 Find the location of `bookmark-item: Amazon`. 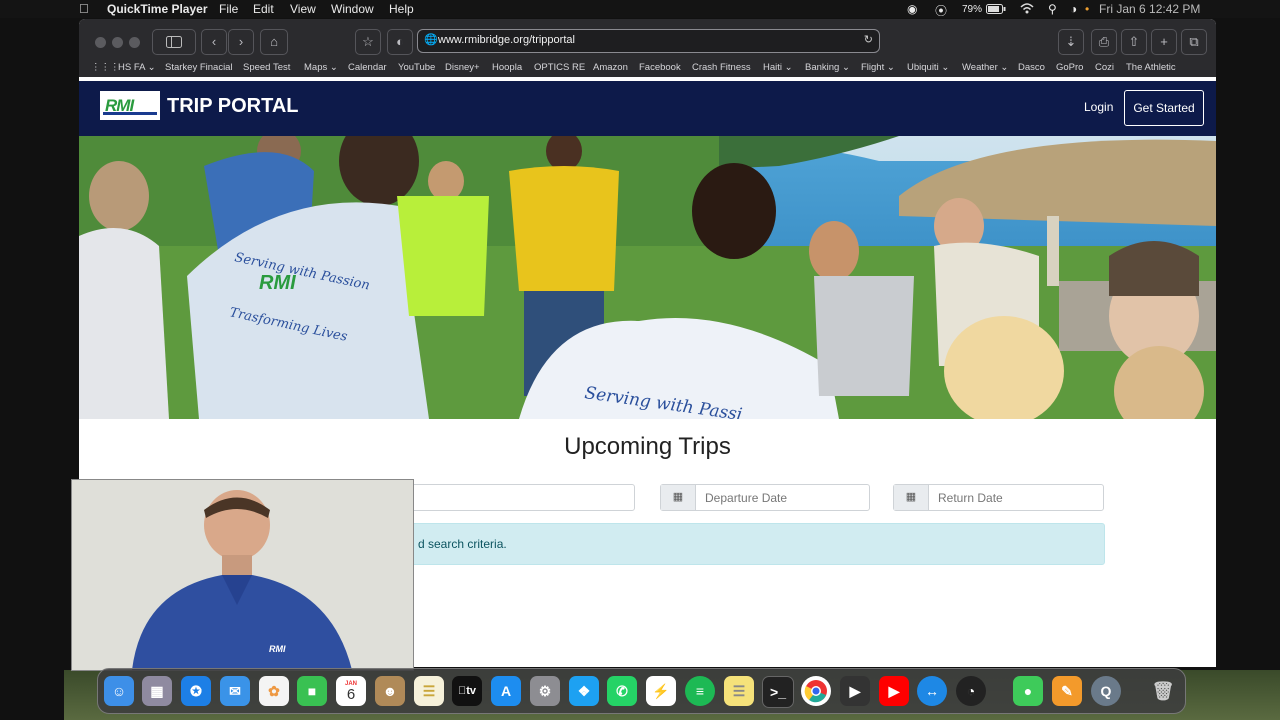

bookmark-item: Amazon is located at coordinates (610, 67).